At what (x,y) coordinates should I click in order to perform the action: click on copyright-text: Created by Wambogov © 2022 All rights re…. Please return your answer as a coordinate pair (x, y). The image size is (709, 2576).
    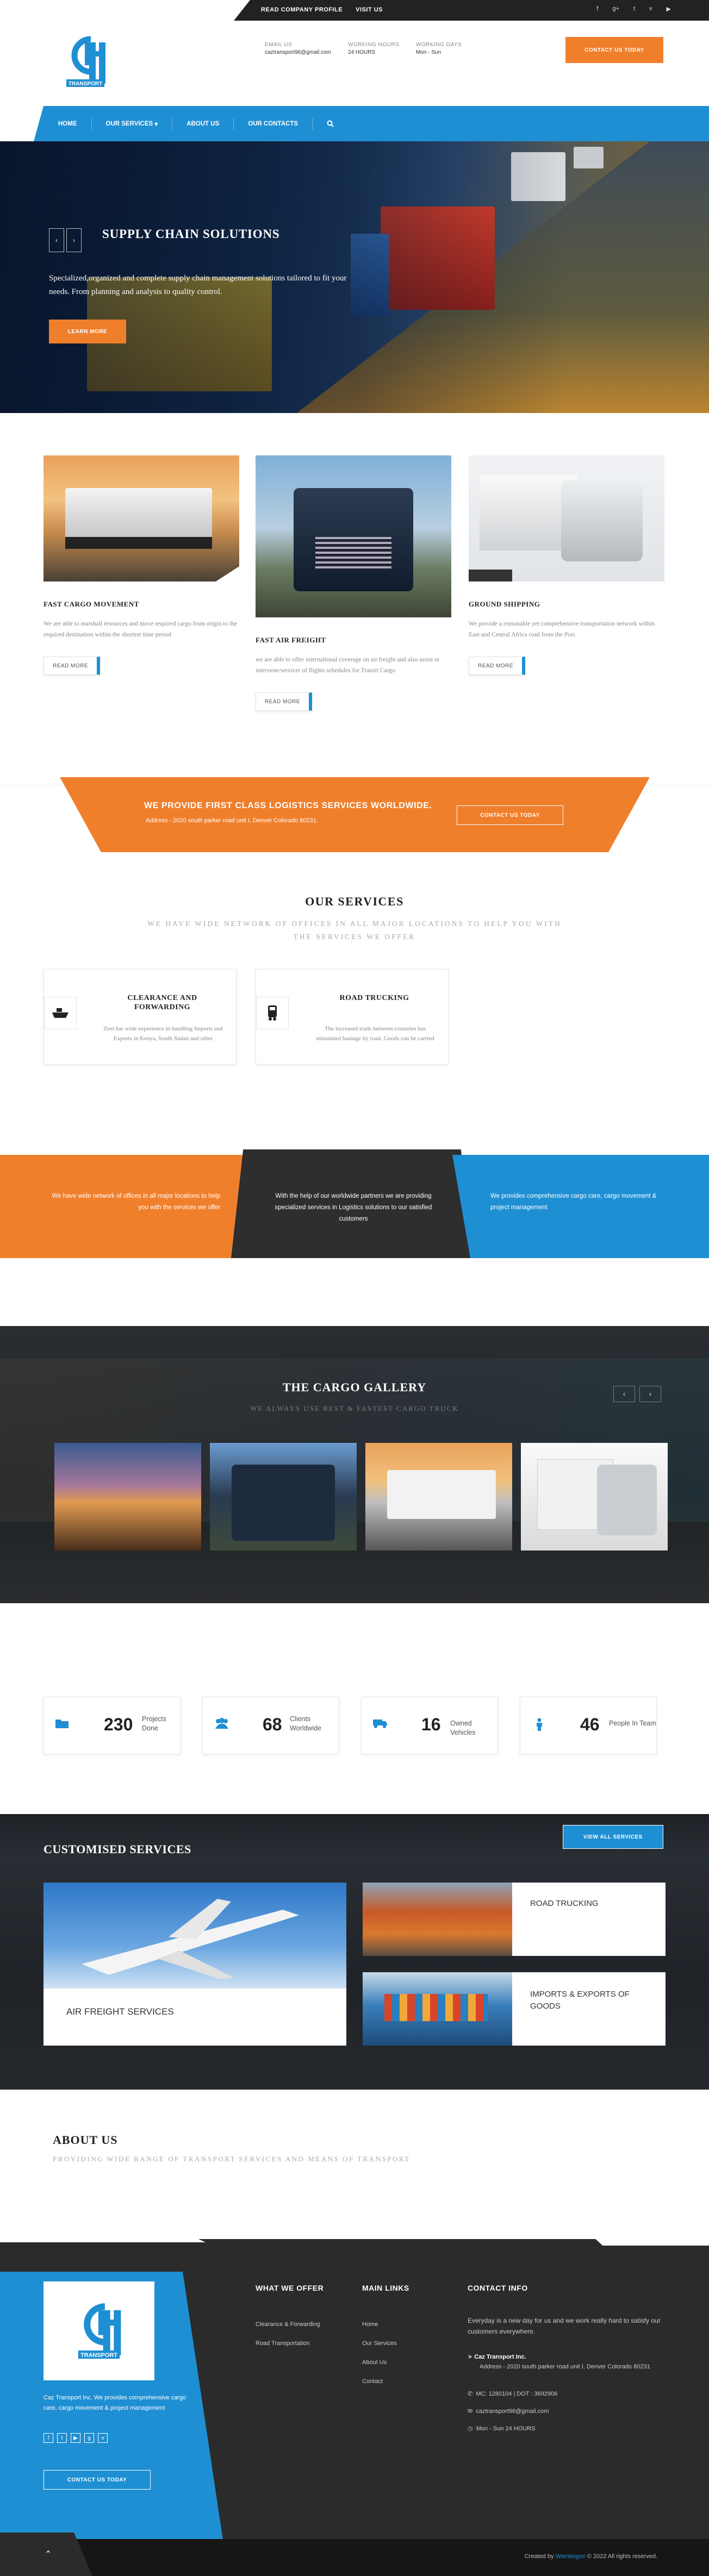
    Looking at the image, I should click on (591, 2556).